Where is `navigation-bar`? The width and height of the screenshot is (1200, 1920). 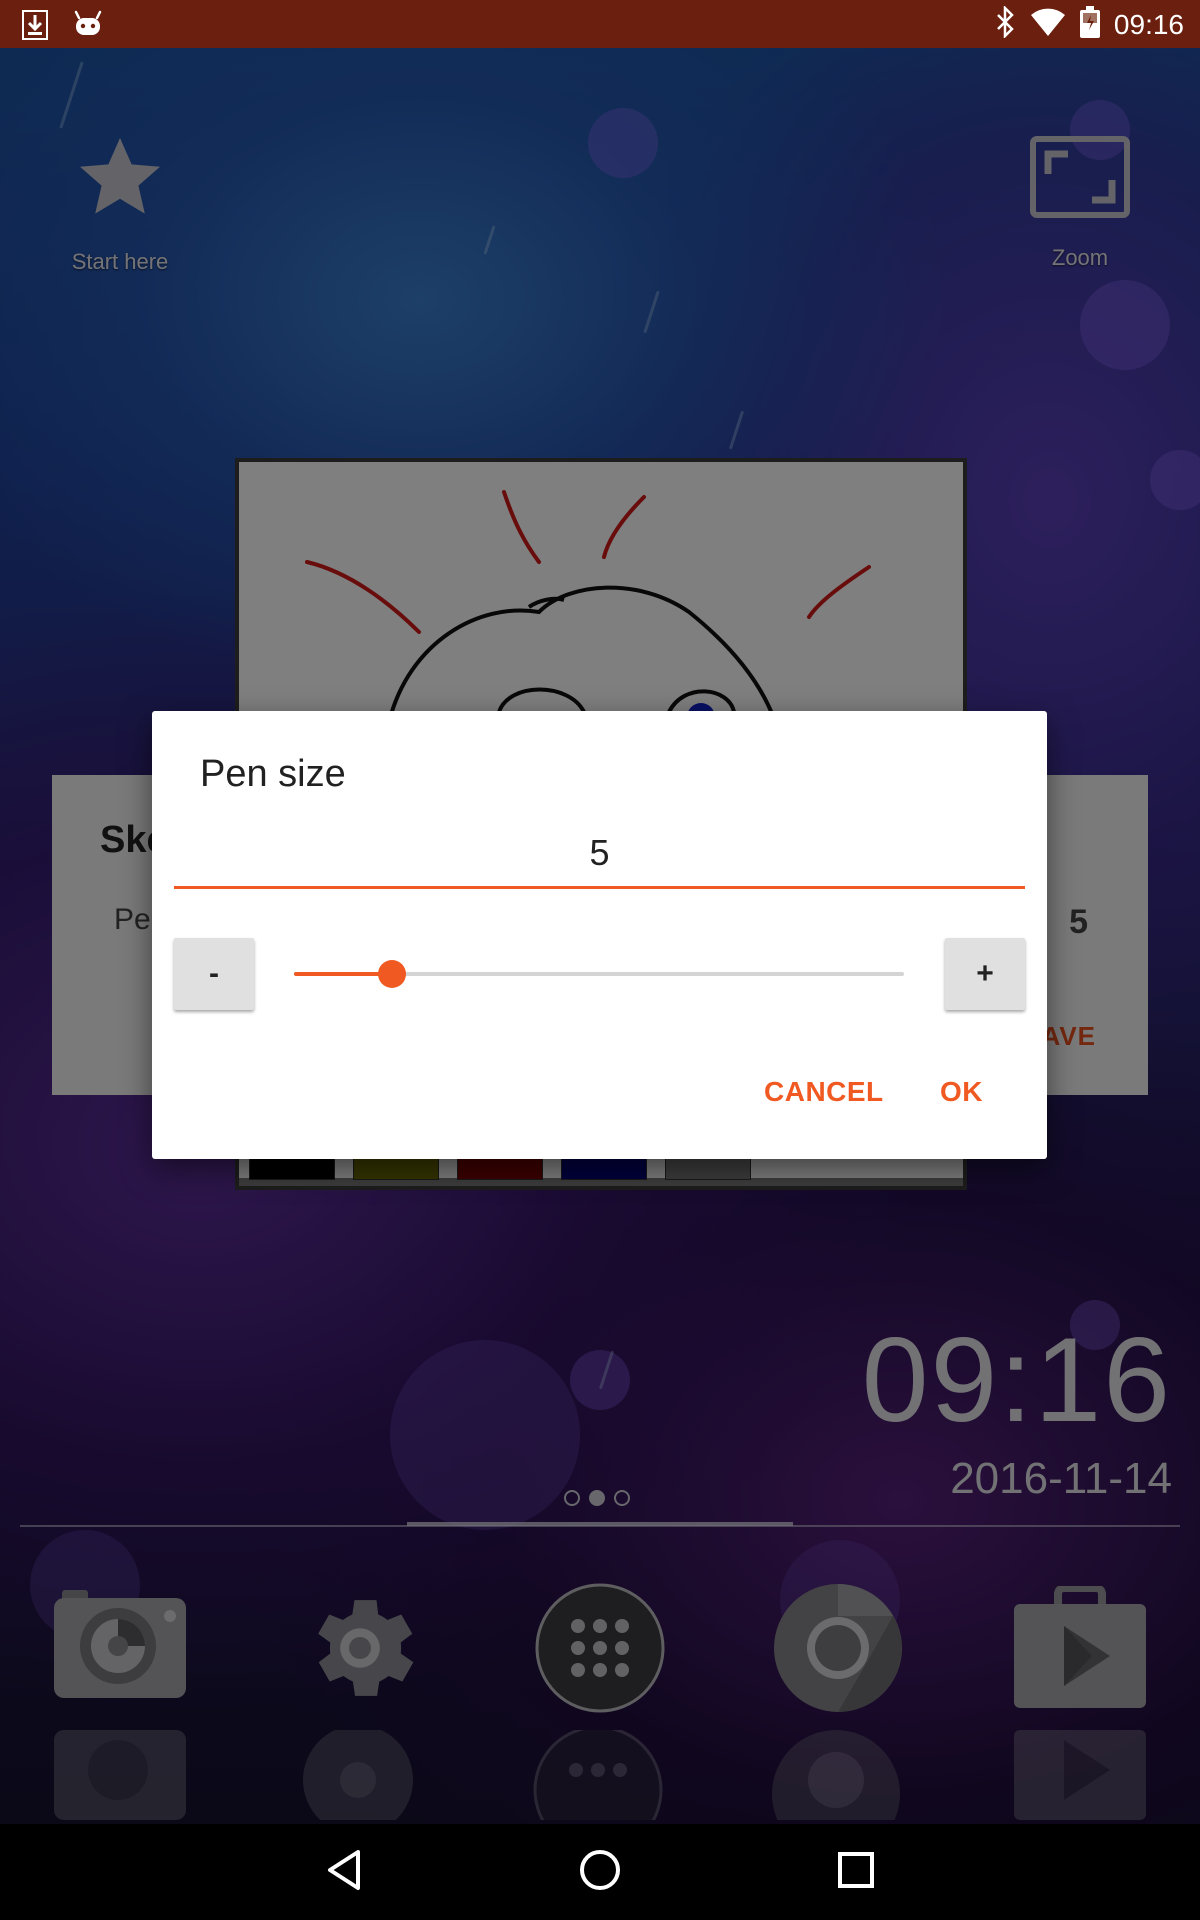
navigation-bar is located at coordinates (600, 1872).